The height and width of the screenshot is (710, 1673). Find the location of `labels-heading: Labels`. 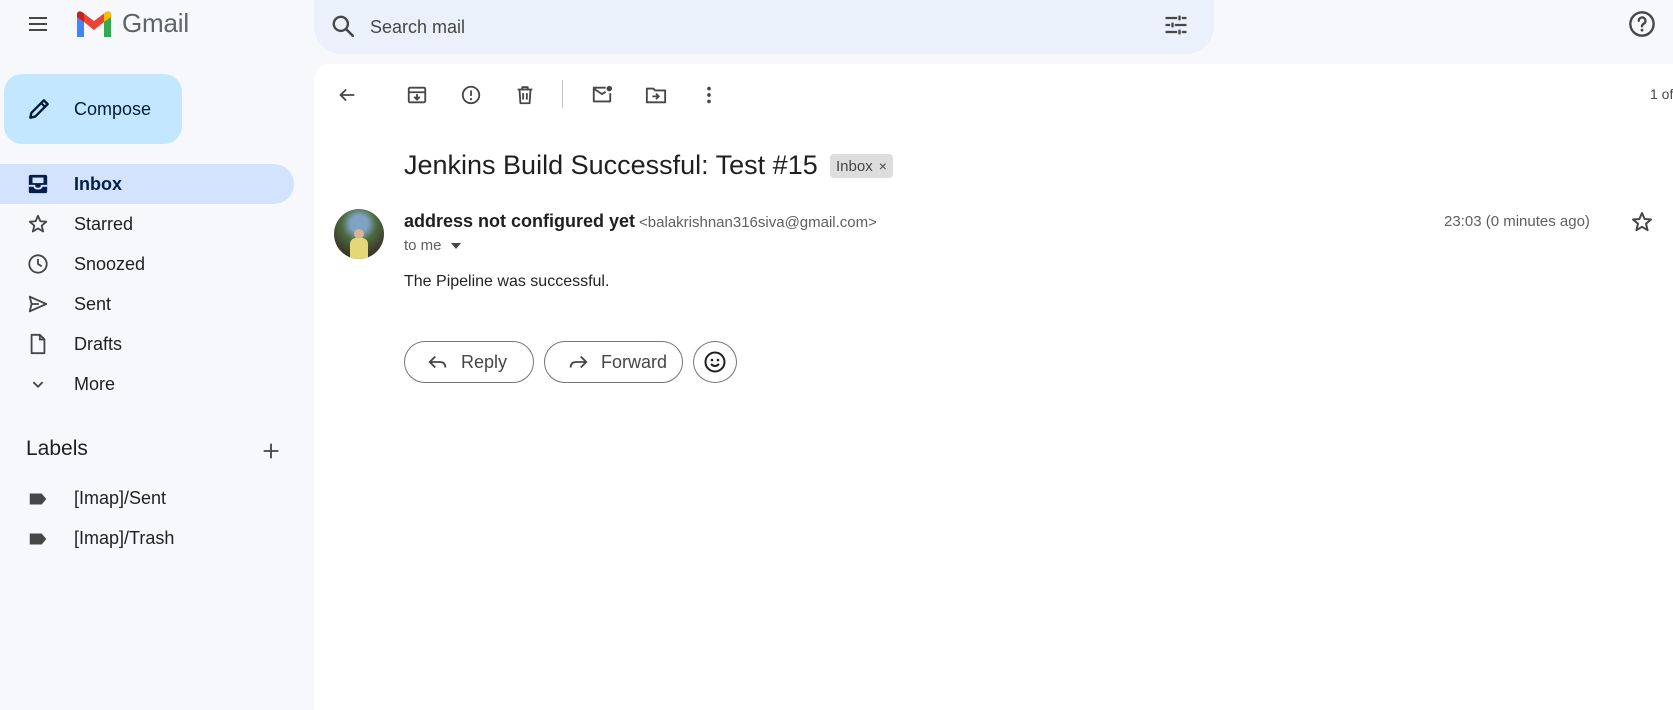

labels-heading: Labels is located at coordinates (57, 448).